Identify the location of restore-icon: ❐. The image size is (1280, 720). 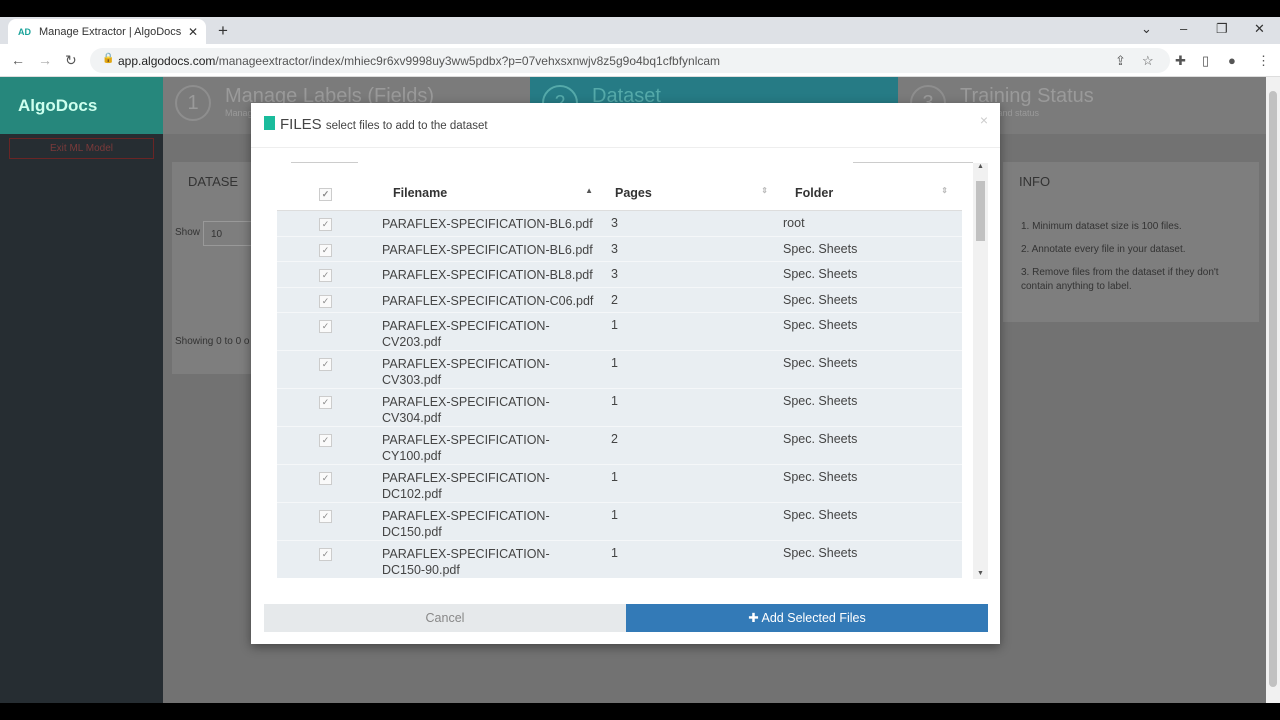
(1222, 29).